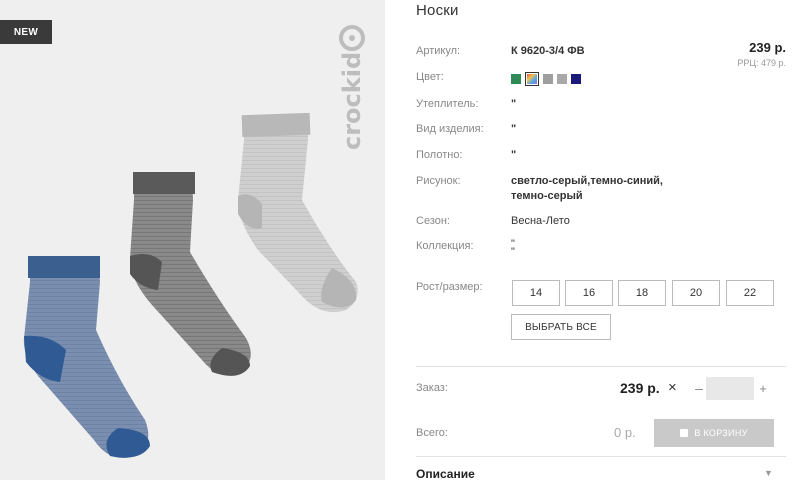 The height and width of the screenshot is (480, 800). I want to click on cart-icon, so click(684, 433).